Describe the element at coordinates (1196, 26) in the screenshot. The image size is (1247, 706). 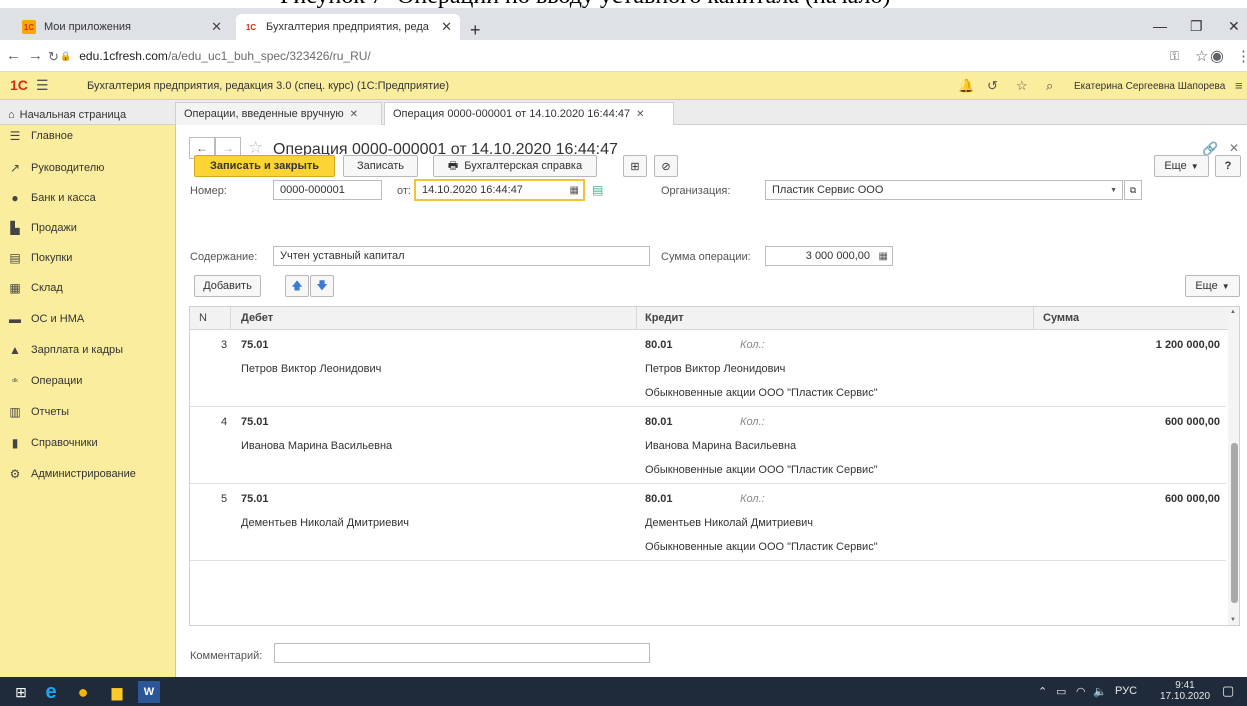
I see `maximize-icon: ❐` at that location.